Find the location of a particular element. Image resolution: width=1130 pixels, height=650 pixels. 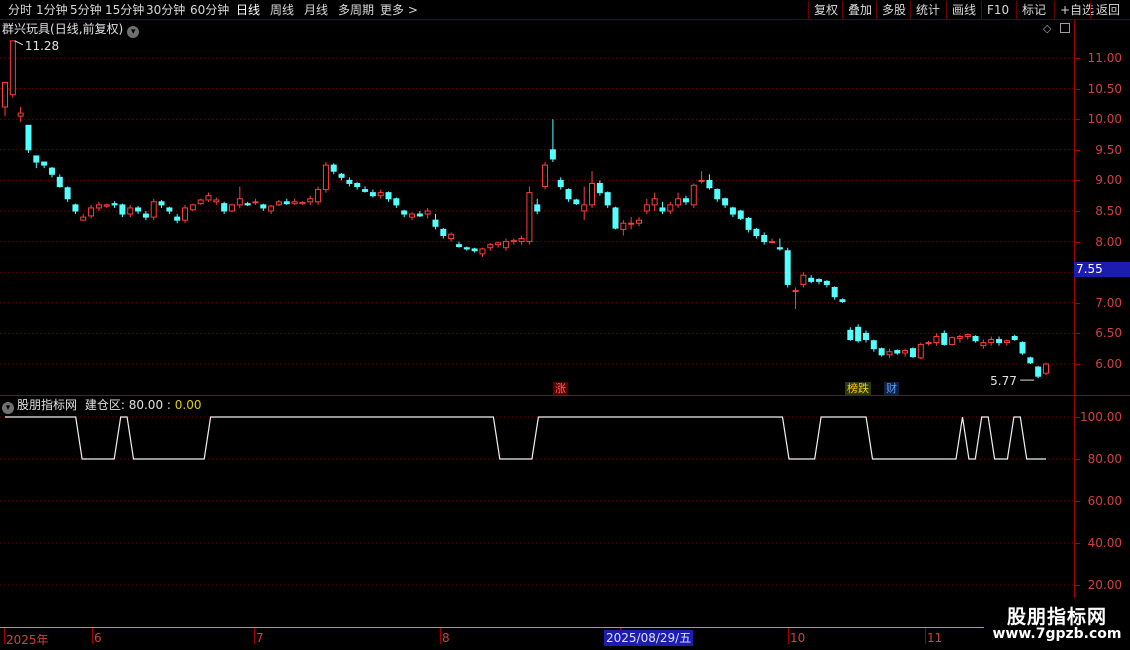

toolbar-button: 返回 is located at coordinates (1108, 10).